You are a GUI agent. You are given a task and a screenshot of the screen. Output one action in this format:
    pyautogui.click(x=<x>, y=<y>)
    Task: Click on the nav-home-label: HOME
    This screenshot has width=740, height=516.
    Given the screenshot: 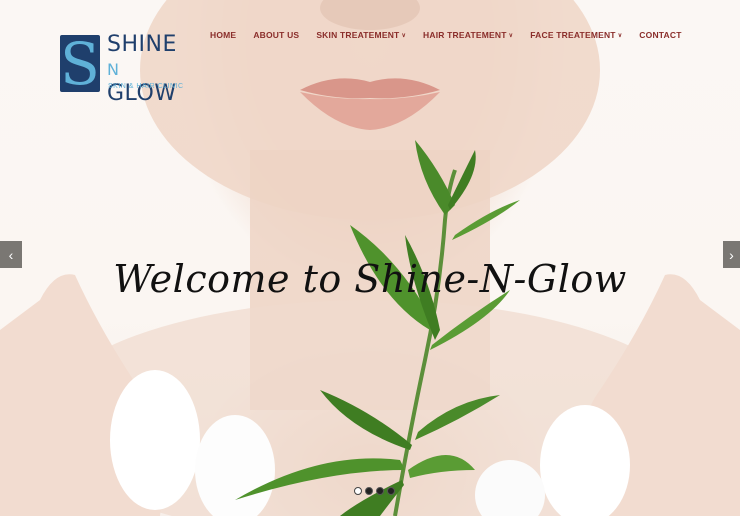 What is the action you would take?
    pyautogui.click(x=223, y=35)
    